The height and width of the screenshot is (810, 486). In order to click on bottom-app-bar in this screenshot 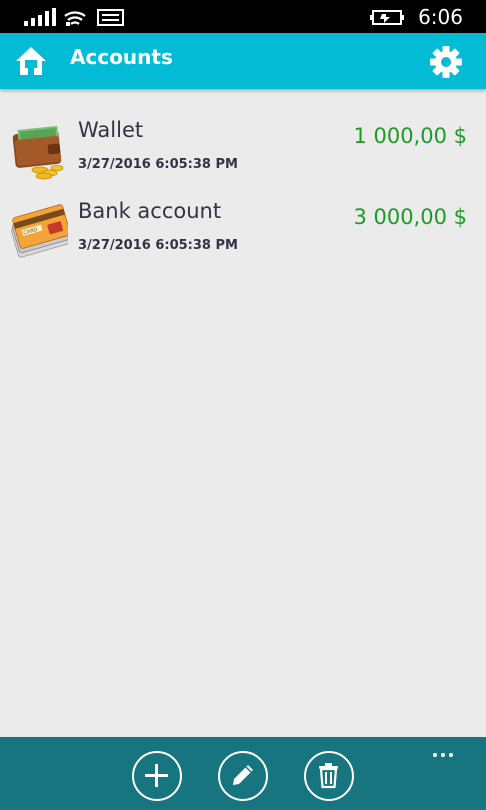, I will do `click(243, 773)`.